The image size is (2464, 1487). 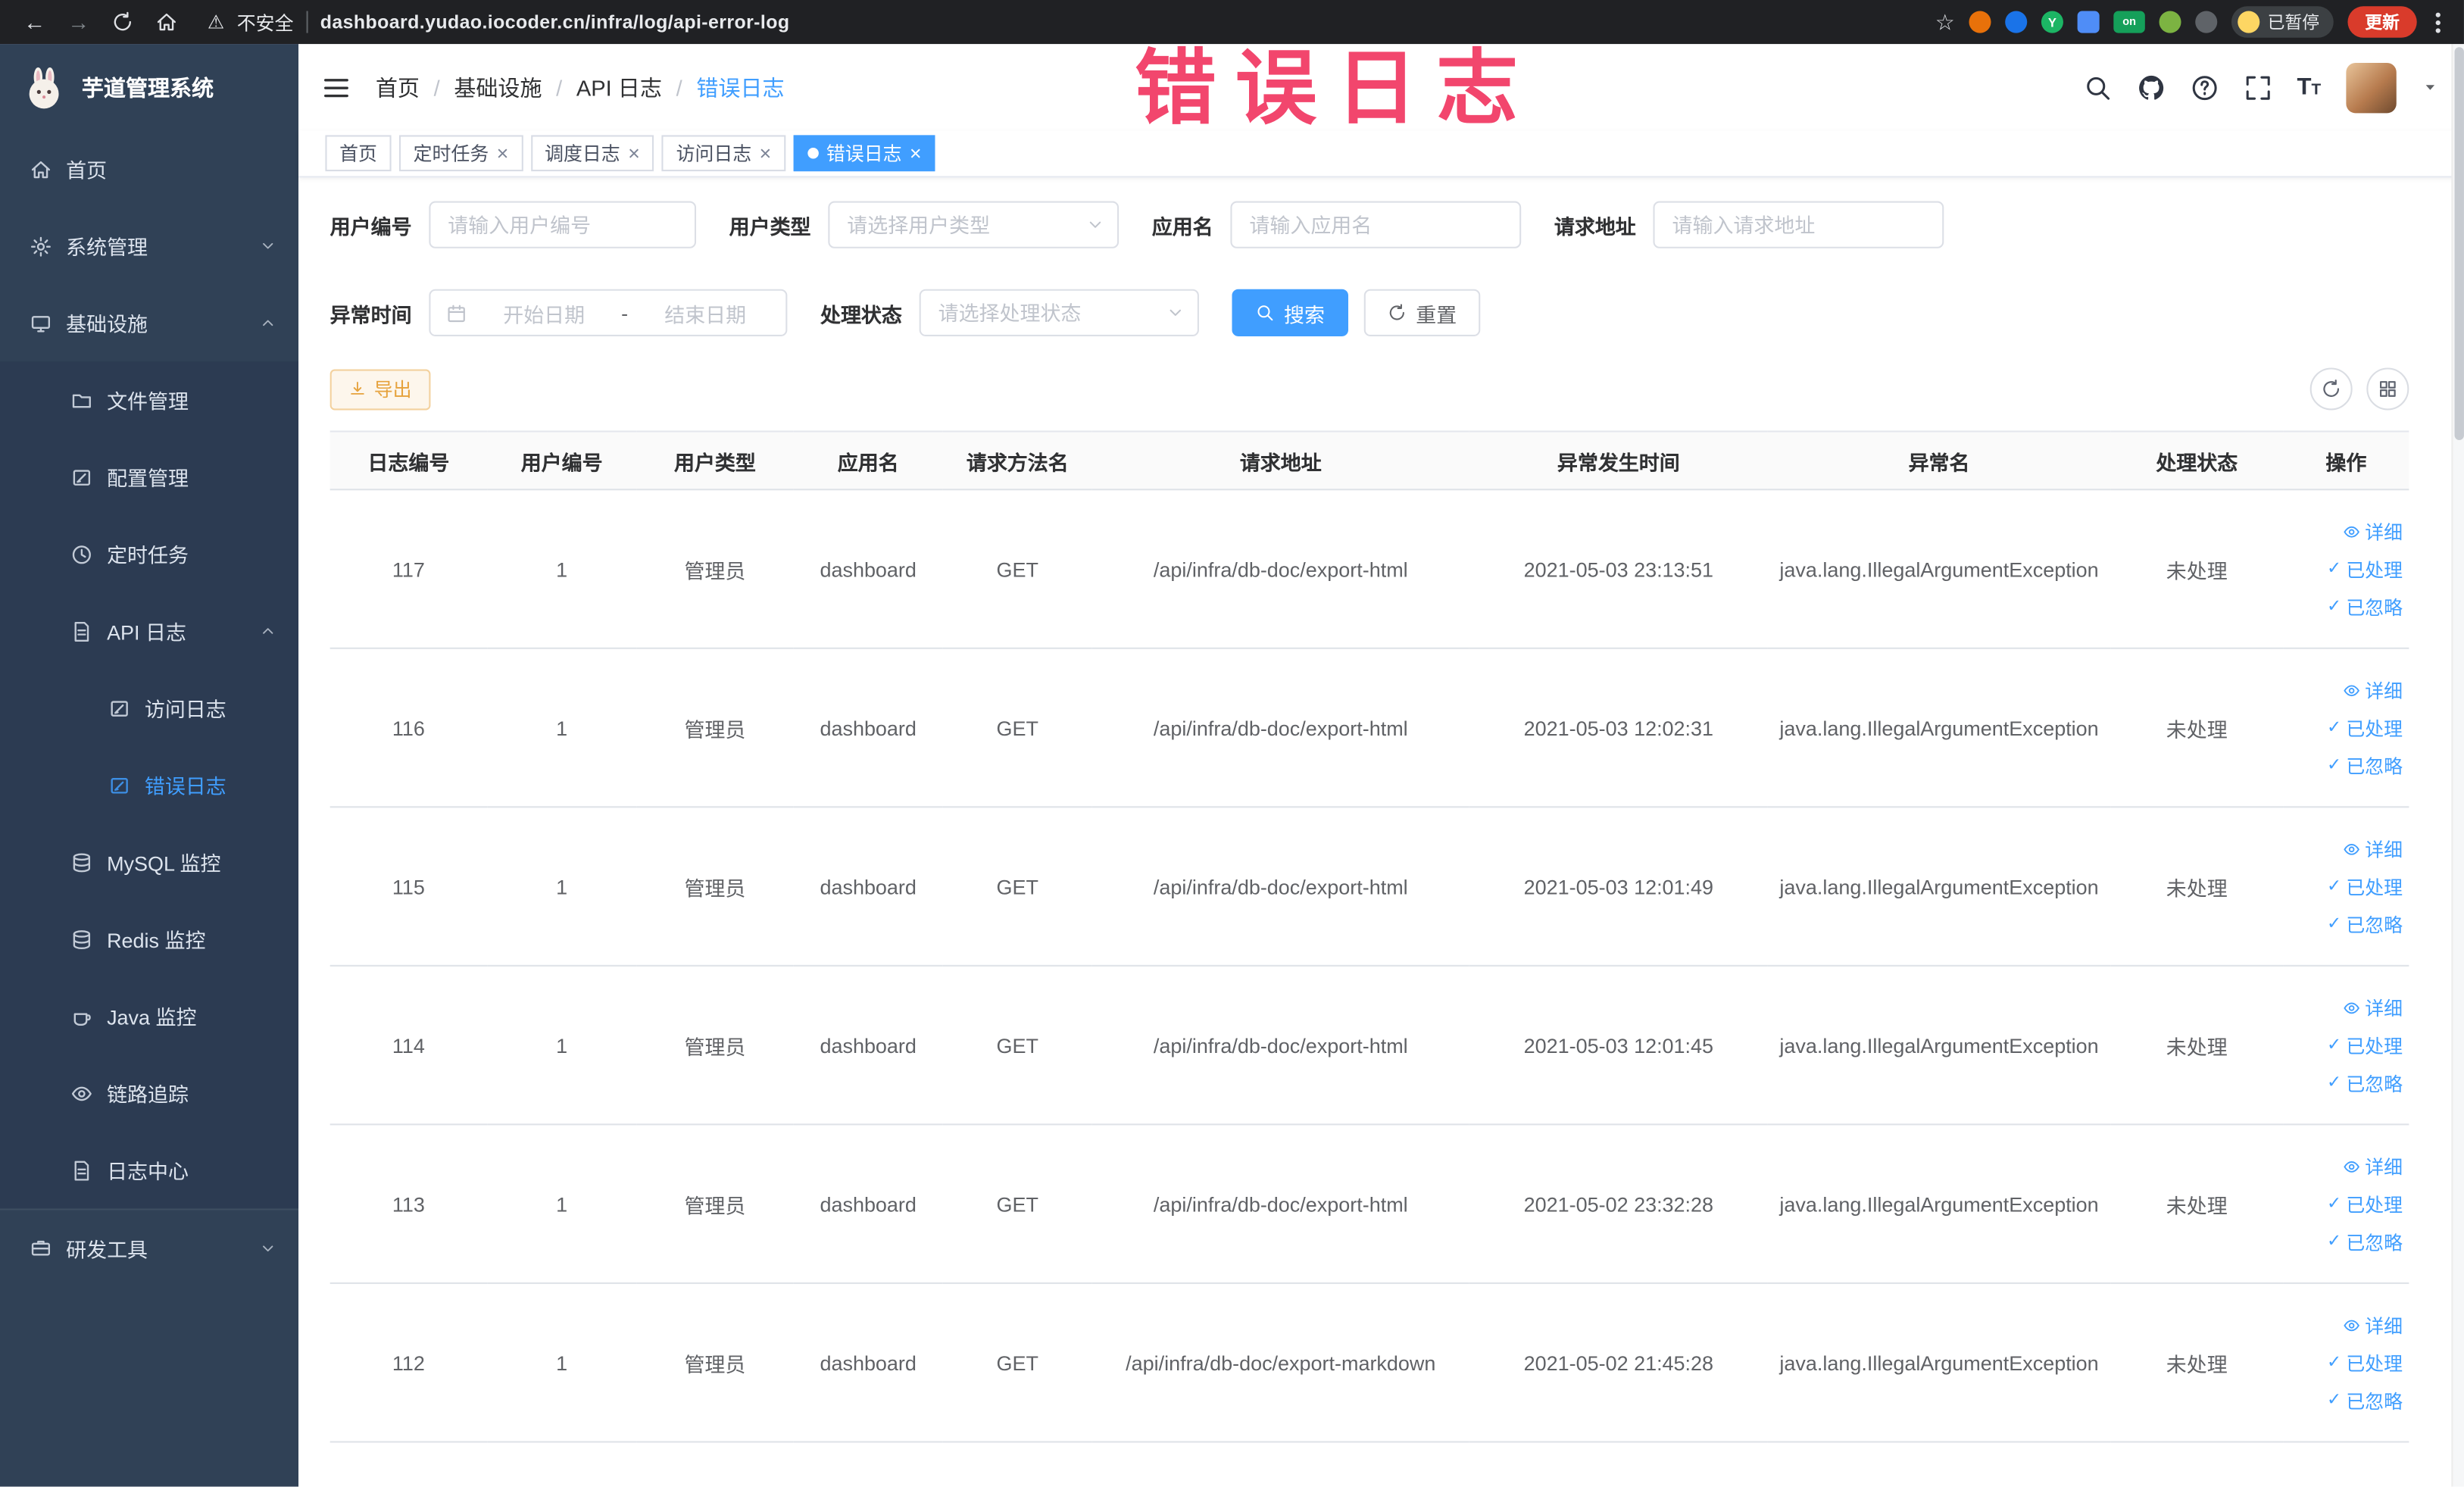 I want to click on exception-time-range-picker: 开始日期 - 结束日期, so click(x=608, y=312).